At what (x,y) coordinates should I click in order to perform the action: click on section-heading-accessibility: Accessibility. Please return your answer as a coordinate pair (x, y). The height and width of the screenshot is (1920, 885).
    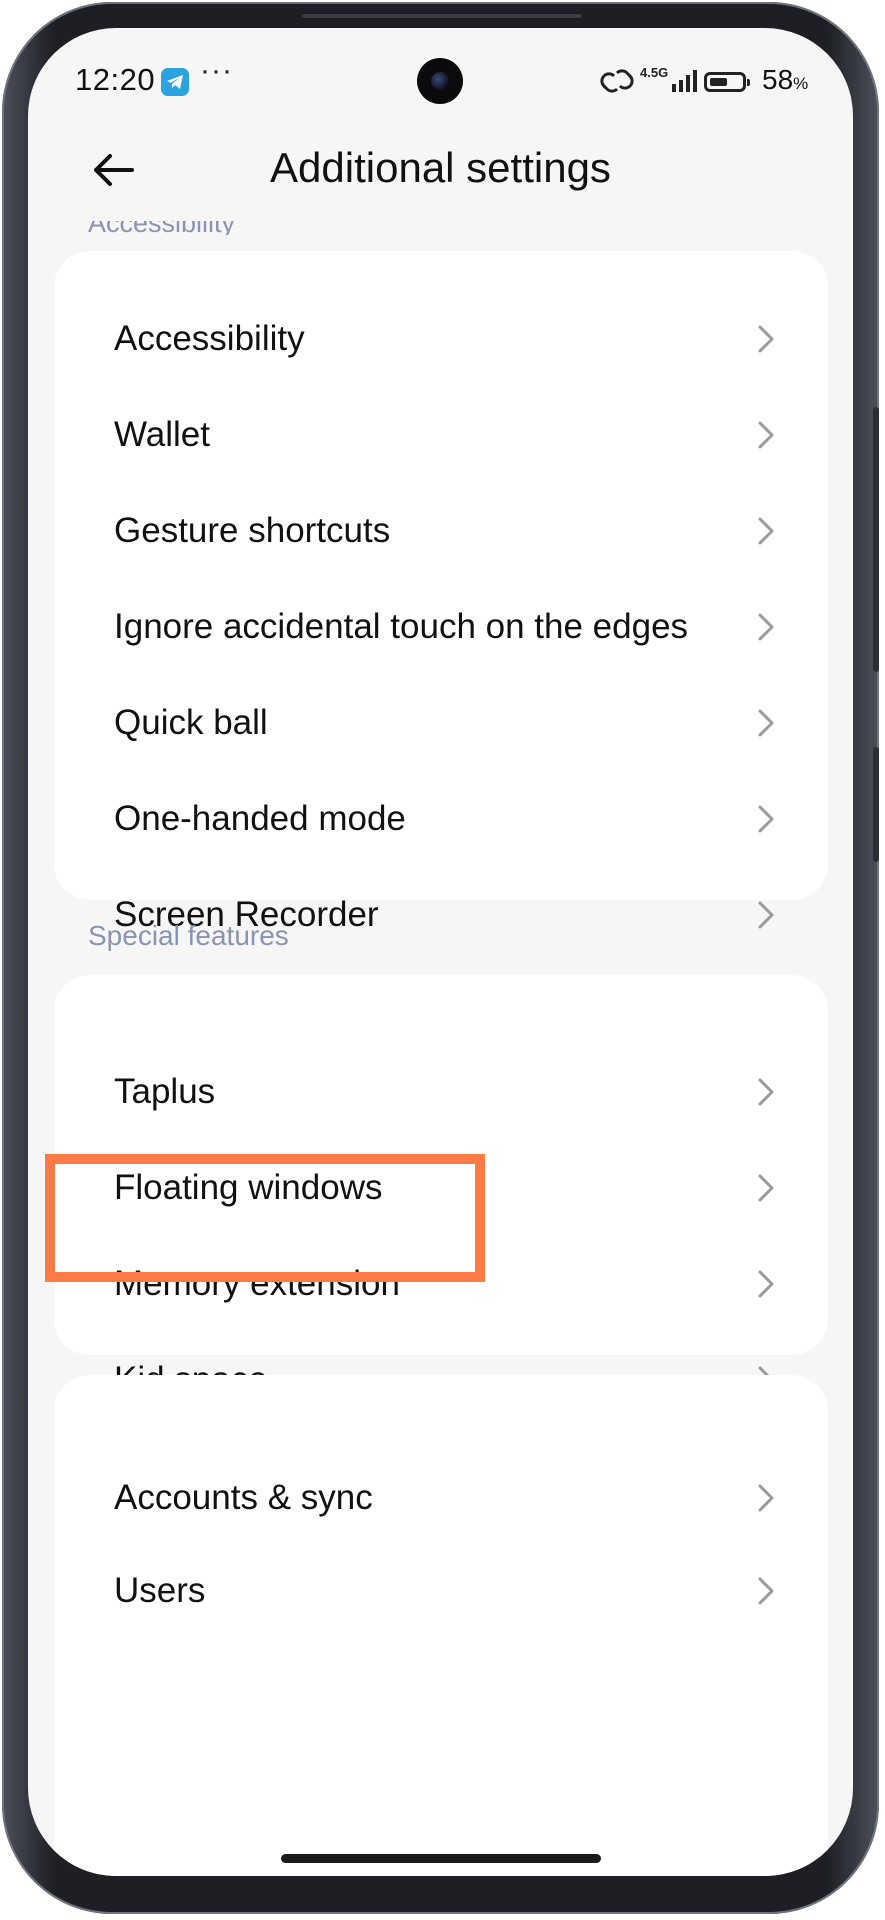
    Looking at the image, I should click on (161, 228).